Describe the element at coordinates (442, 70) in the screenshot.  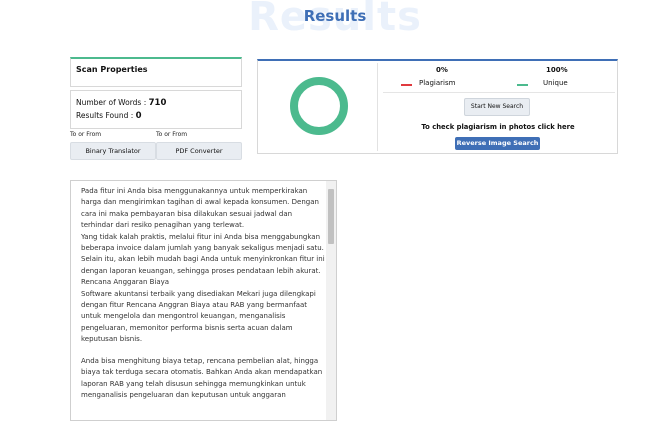
I see `plagiarism-percent: 0%` at that location.